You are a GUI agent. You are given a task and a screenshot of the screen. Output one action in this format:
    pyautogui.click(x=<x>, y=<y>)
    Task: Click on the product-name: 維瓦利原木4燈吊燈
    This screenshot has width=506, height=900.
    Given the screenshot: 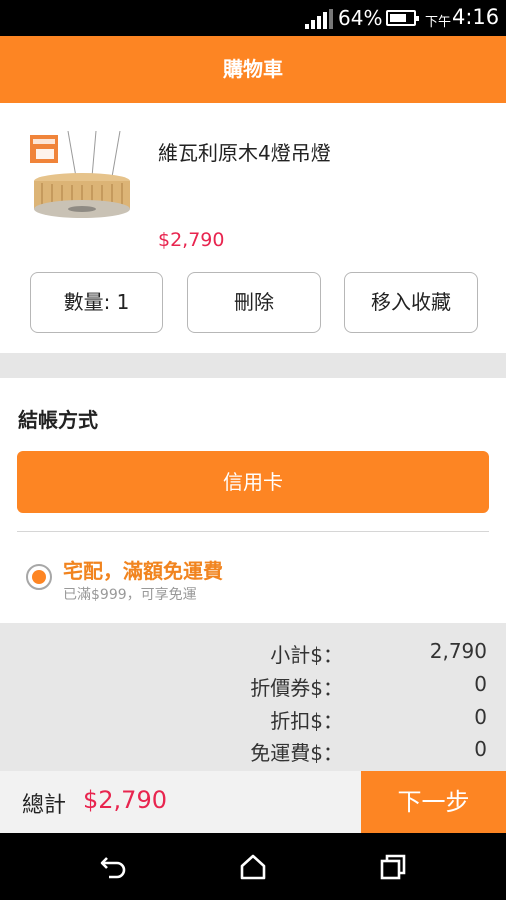 What is the action you would take?
    pyautogui.click(x=244, y=151)
    